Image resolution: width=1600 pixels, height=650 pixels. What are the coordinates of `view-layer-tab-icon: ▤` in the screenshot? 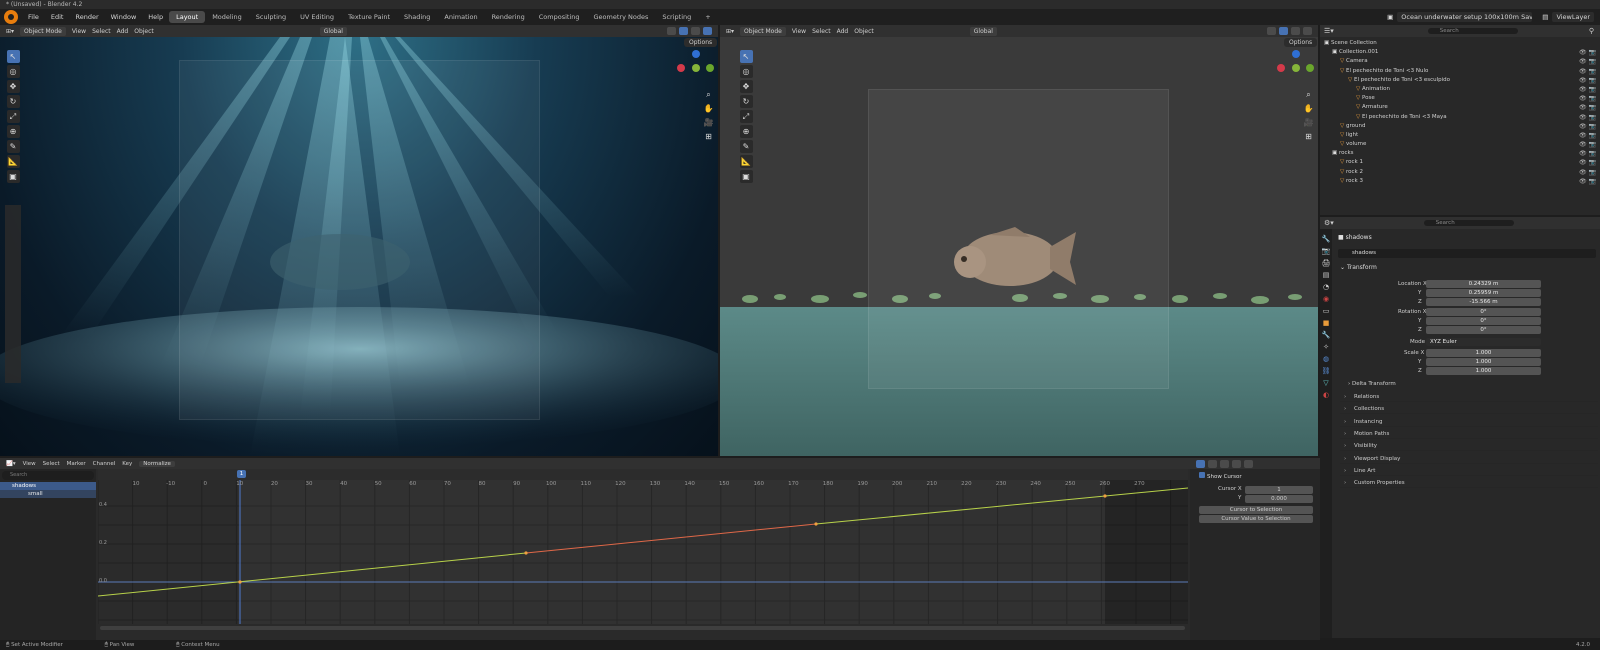 It's located at (1326, 275).